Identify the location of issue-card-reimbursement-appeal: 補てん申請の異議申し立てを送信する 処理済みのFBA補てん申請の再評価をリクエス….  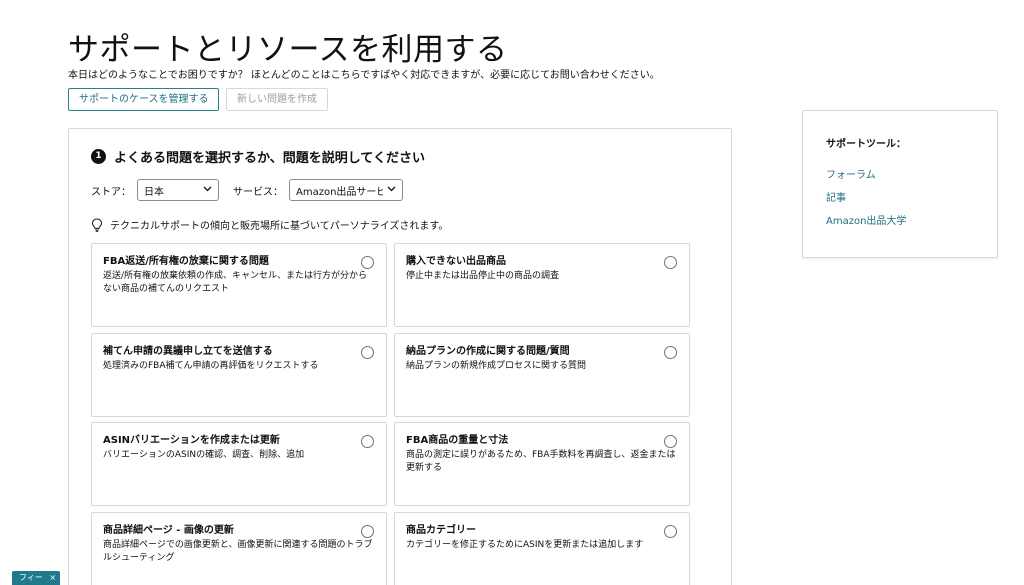
(239, 375).